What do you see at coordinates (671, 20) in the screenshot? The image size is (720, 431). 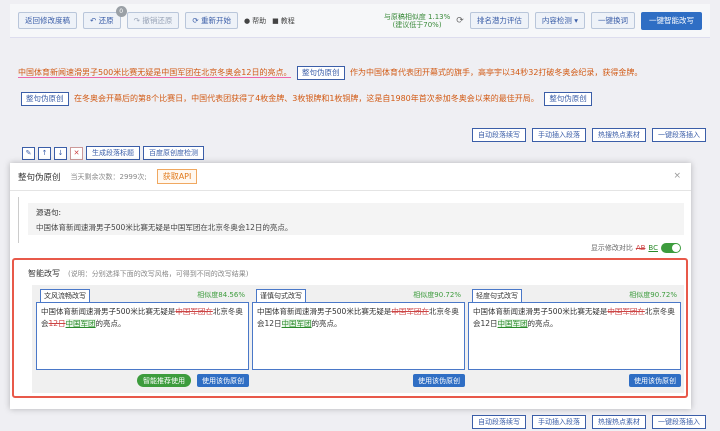 I see `smart-rewrite-button: 一键智能改写` at bounding box center [671, 20].